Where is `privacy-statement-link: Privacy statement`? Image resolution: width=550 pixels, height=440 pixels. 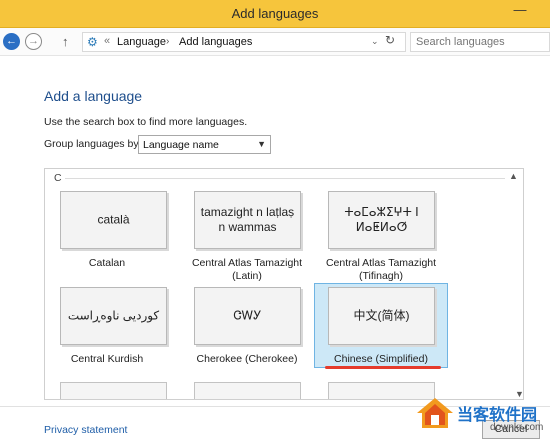
privacy-statement-link: Privacy statement is located at coordinates (85, 430).